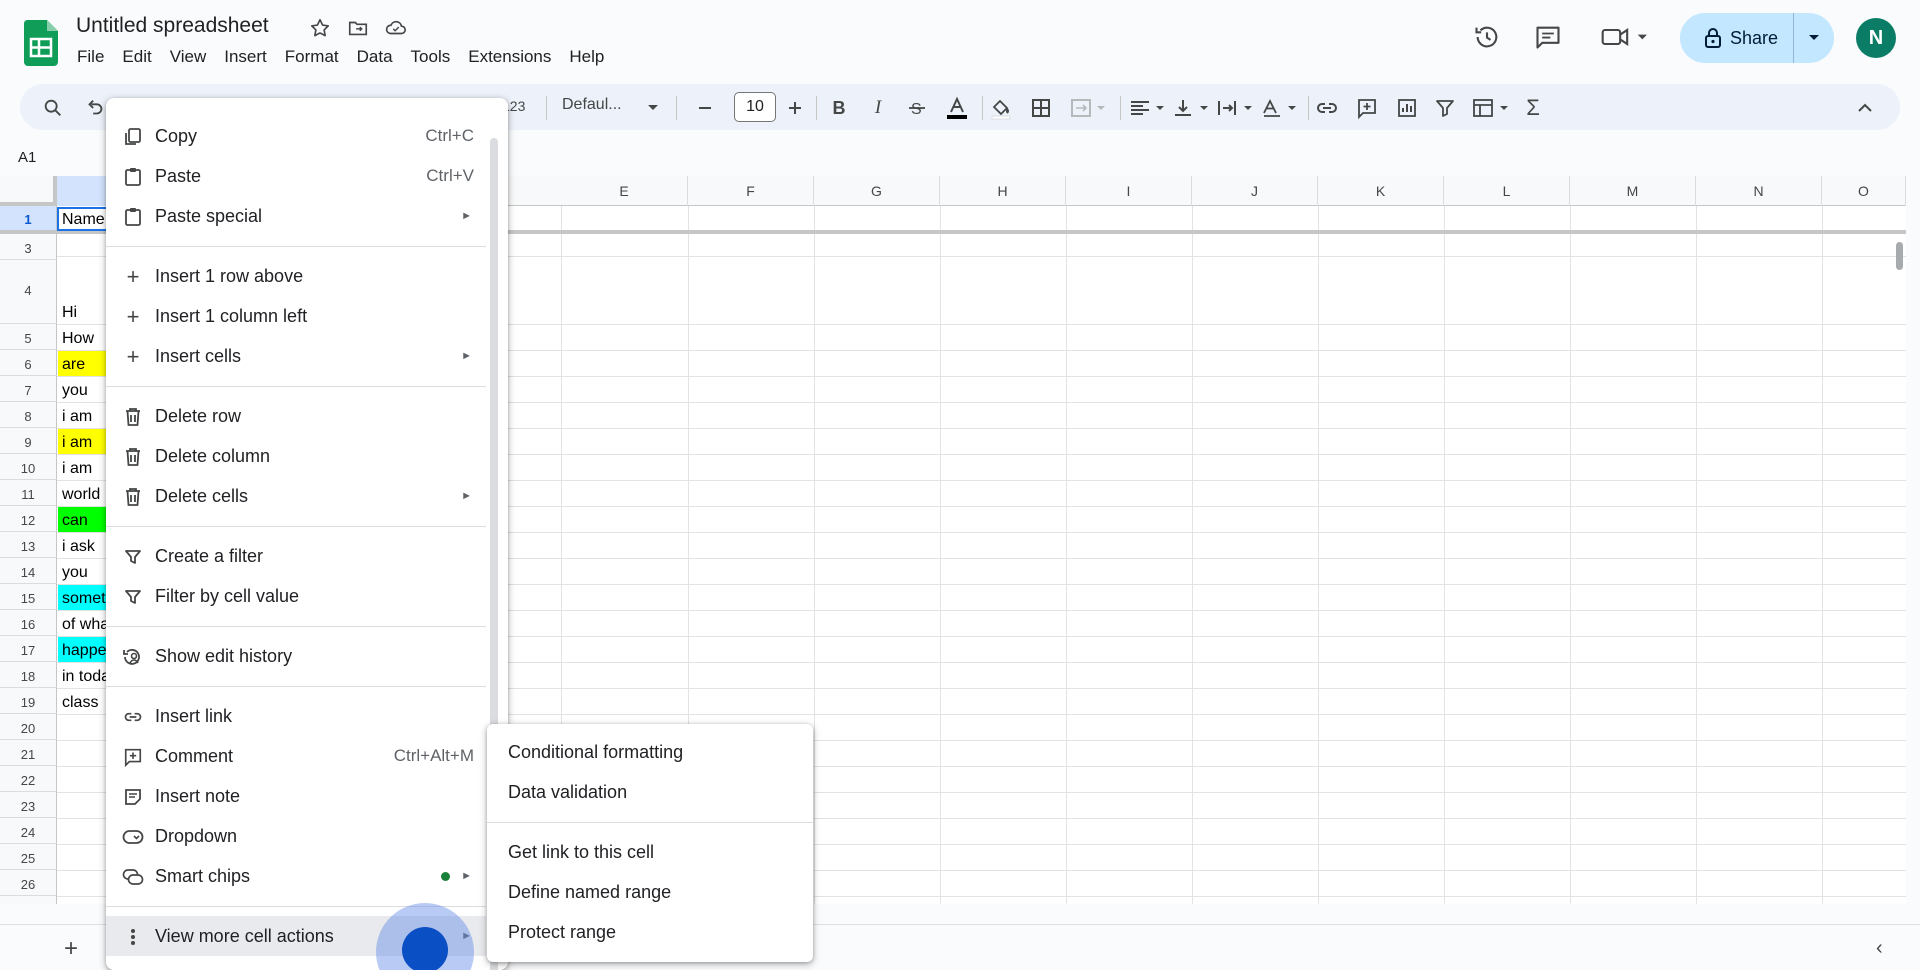 This screenshot has width=1920, height=970. I want to click on row-header: 4, so click(28, 292).